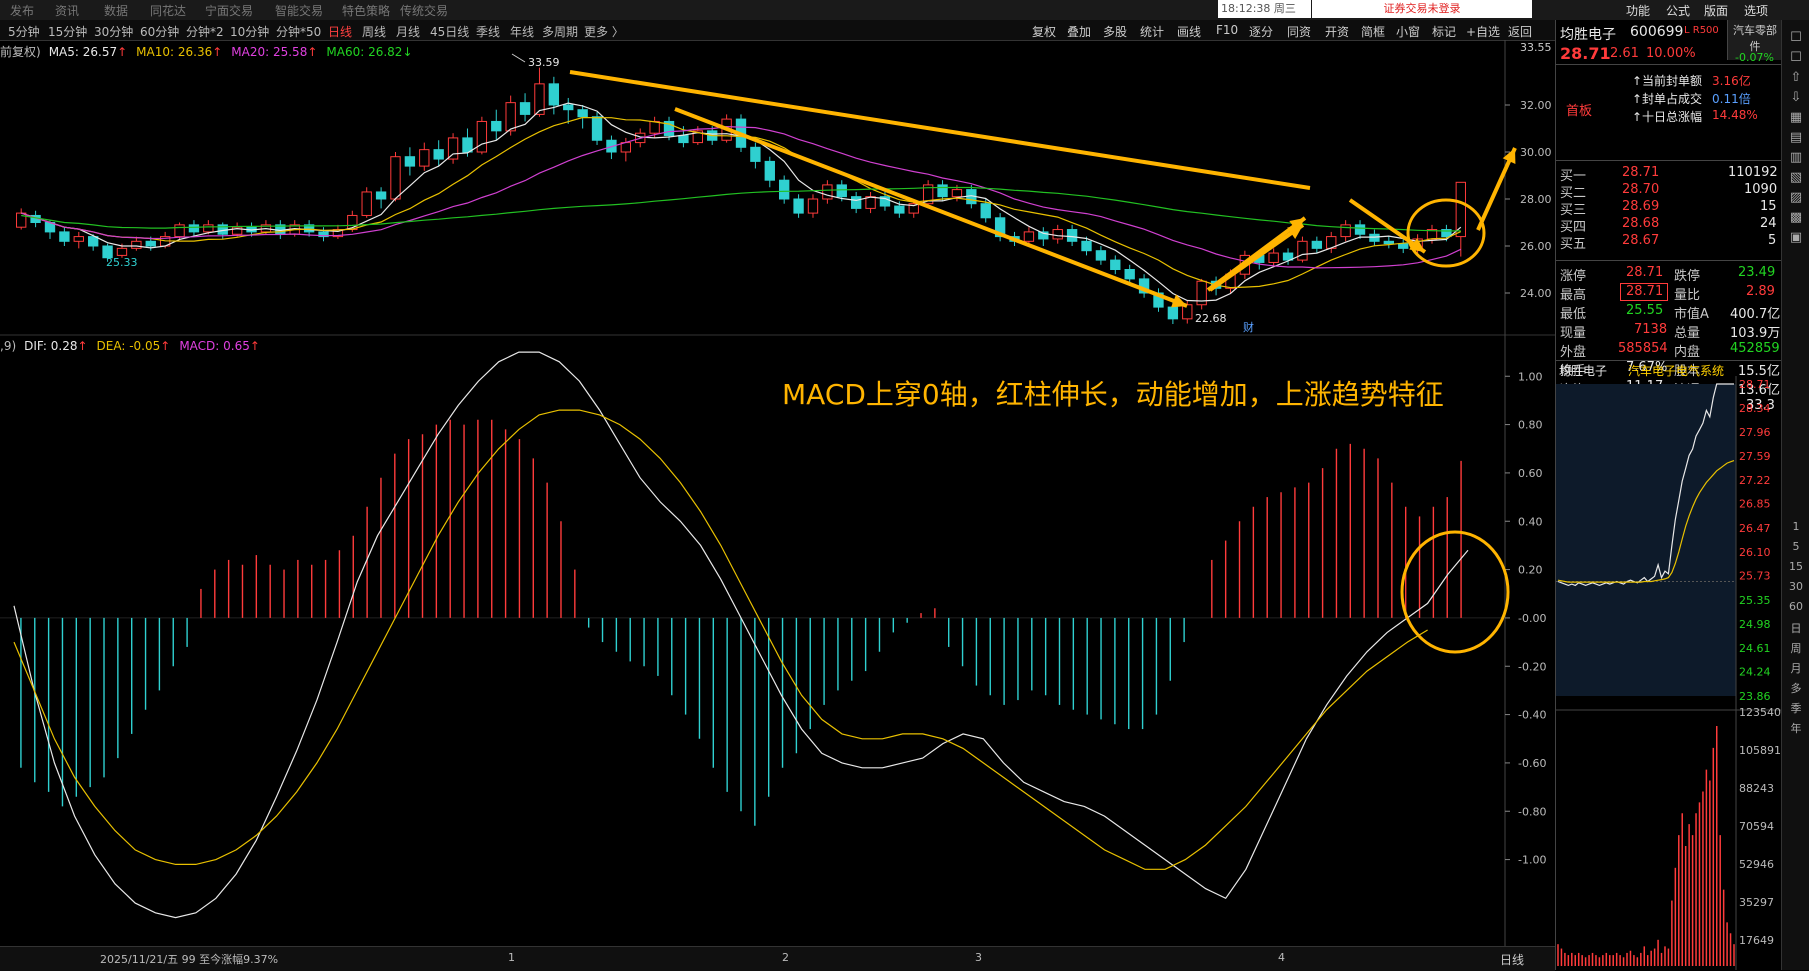 The height and width of the screenshot is (971, 1809). What do you see at coordinates (113, 31) in the screenshot?
I see `timeframe-tab: 30分钟` at bounding box center [113, 31].